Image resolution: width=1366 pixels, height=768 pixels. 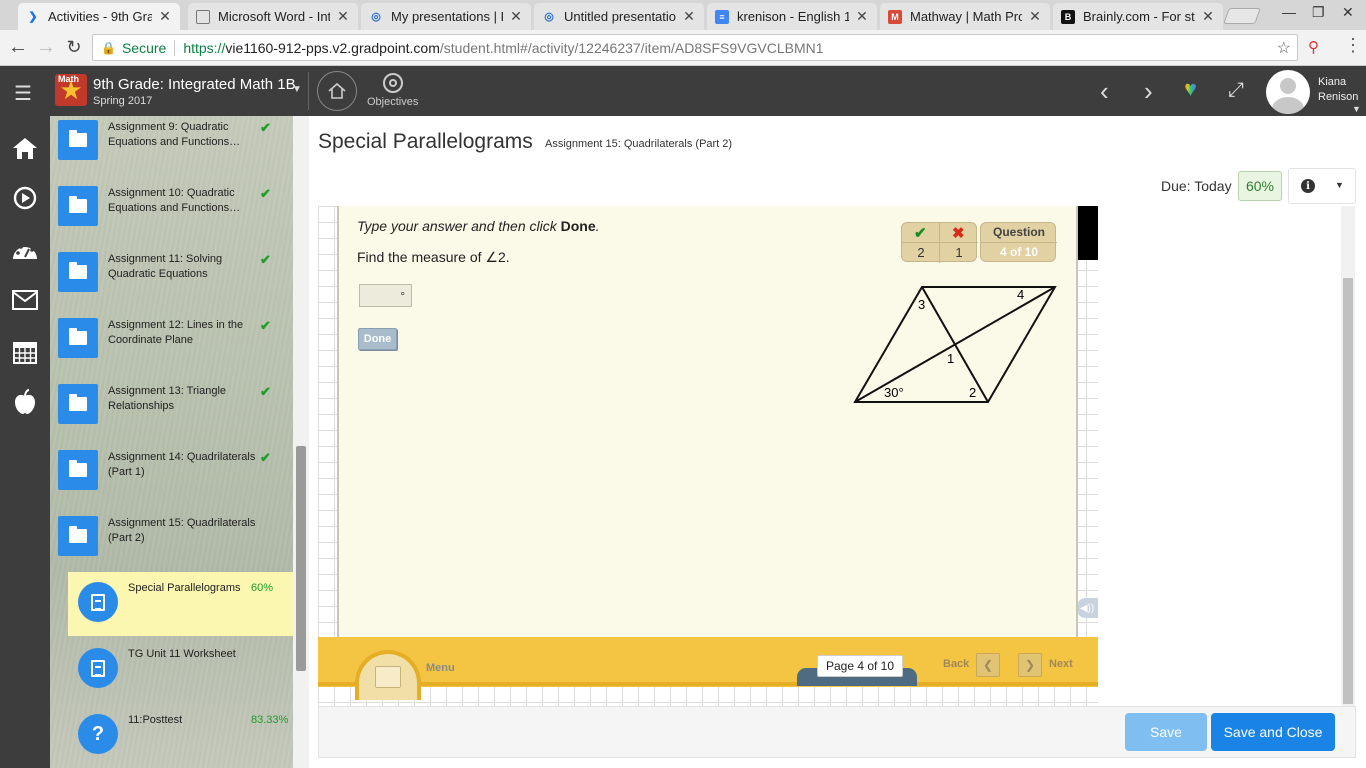 What do you see at coordinates (25, 300) in the screenshot?
I see `mail-icon` at bounding box center [25, 300].